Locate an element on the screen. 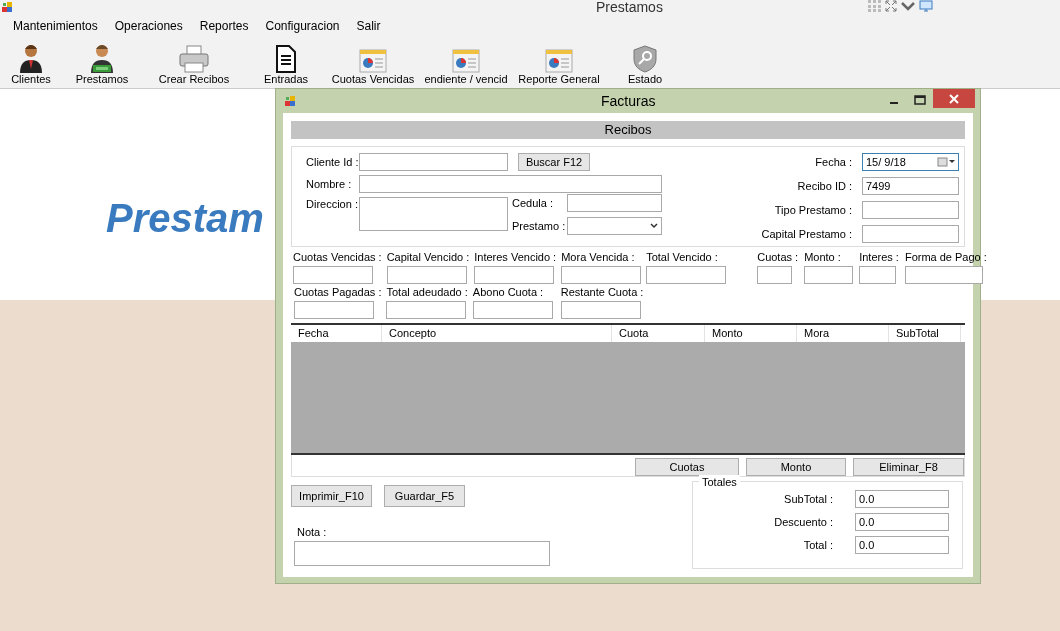 The image size is (1060, 631). field-label: Cuotas : is located at coordinates (778, 257).